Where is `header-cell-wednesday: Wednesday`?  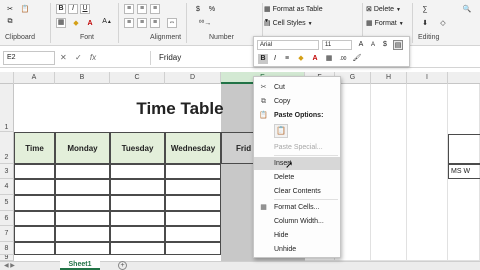
header-cell-wednesday: Wednesday is located at coordinates (193, 148).